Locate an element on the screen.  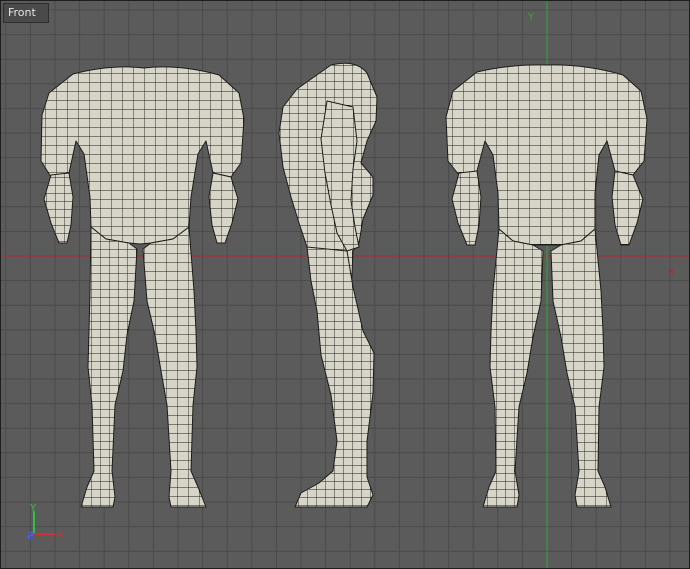
side-view-mesh is located at coordinates (328, 285).